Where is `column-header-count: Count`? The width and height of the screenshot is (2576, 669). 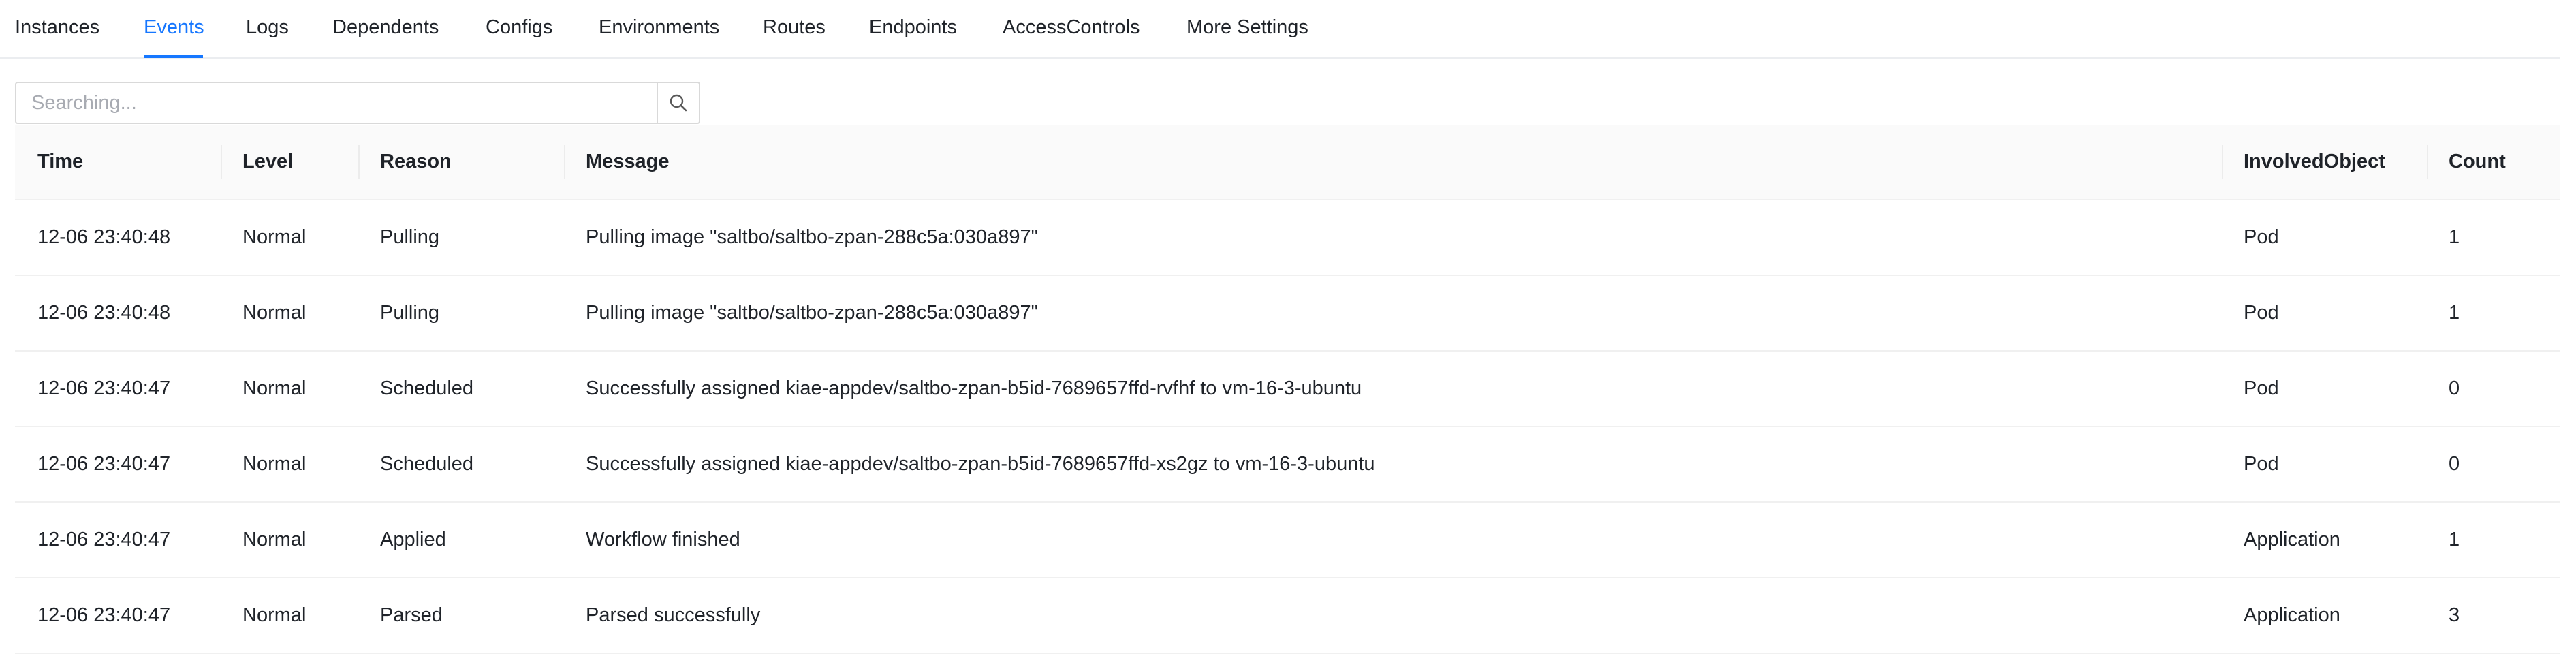
column-header-count: Count is located at coordinates (2477, 162).